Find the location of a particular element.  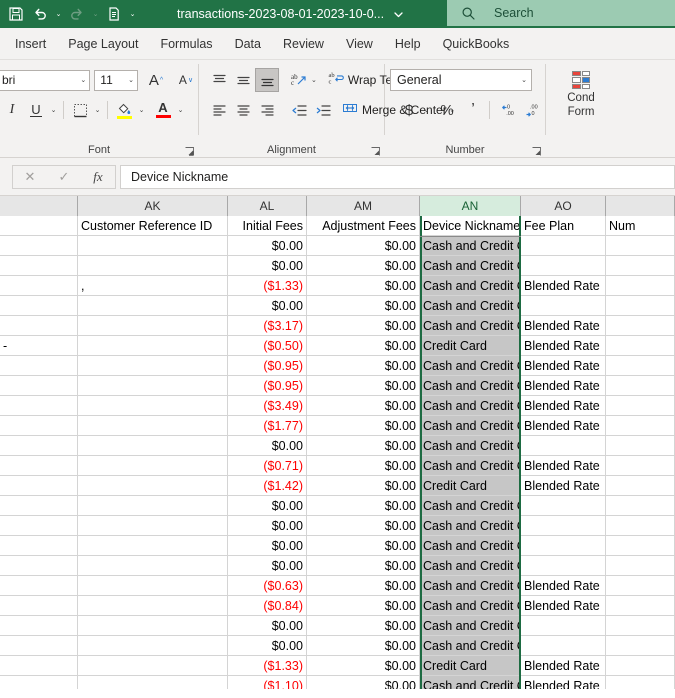

accounting-format-icon: $ is located at coordinates (409, 110).